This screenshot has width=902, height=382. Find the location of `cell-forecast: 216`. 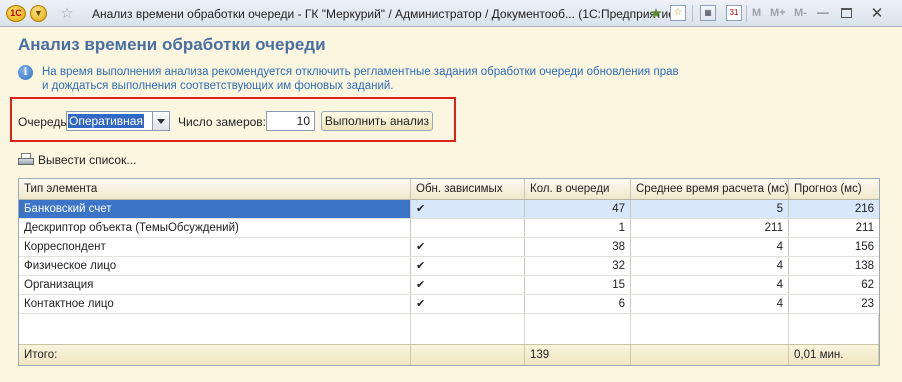

cell-forecast: 216 is located at coordinates (864, 209).